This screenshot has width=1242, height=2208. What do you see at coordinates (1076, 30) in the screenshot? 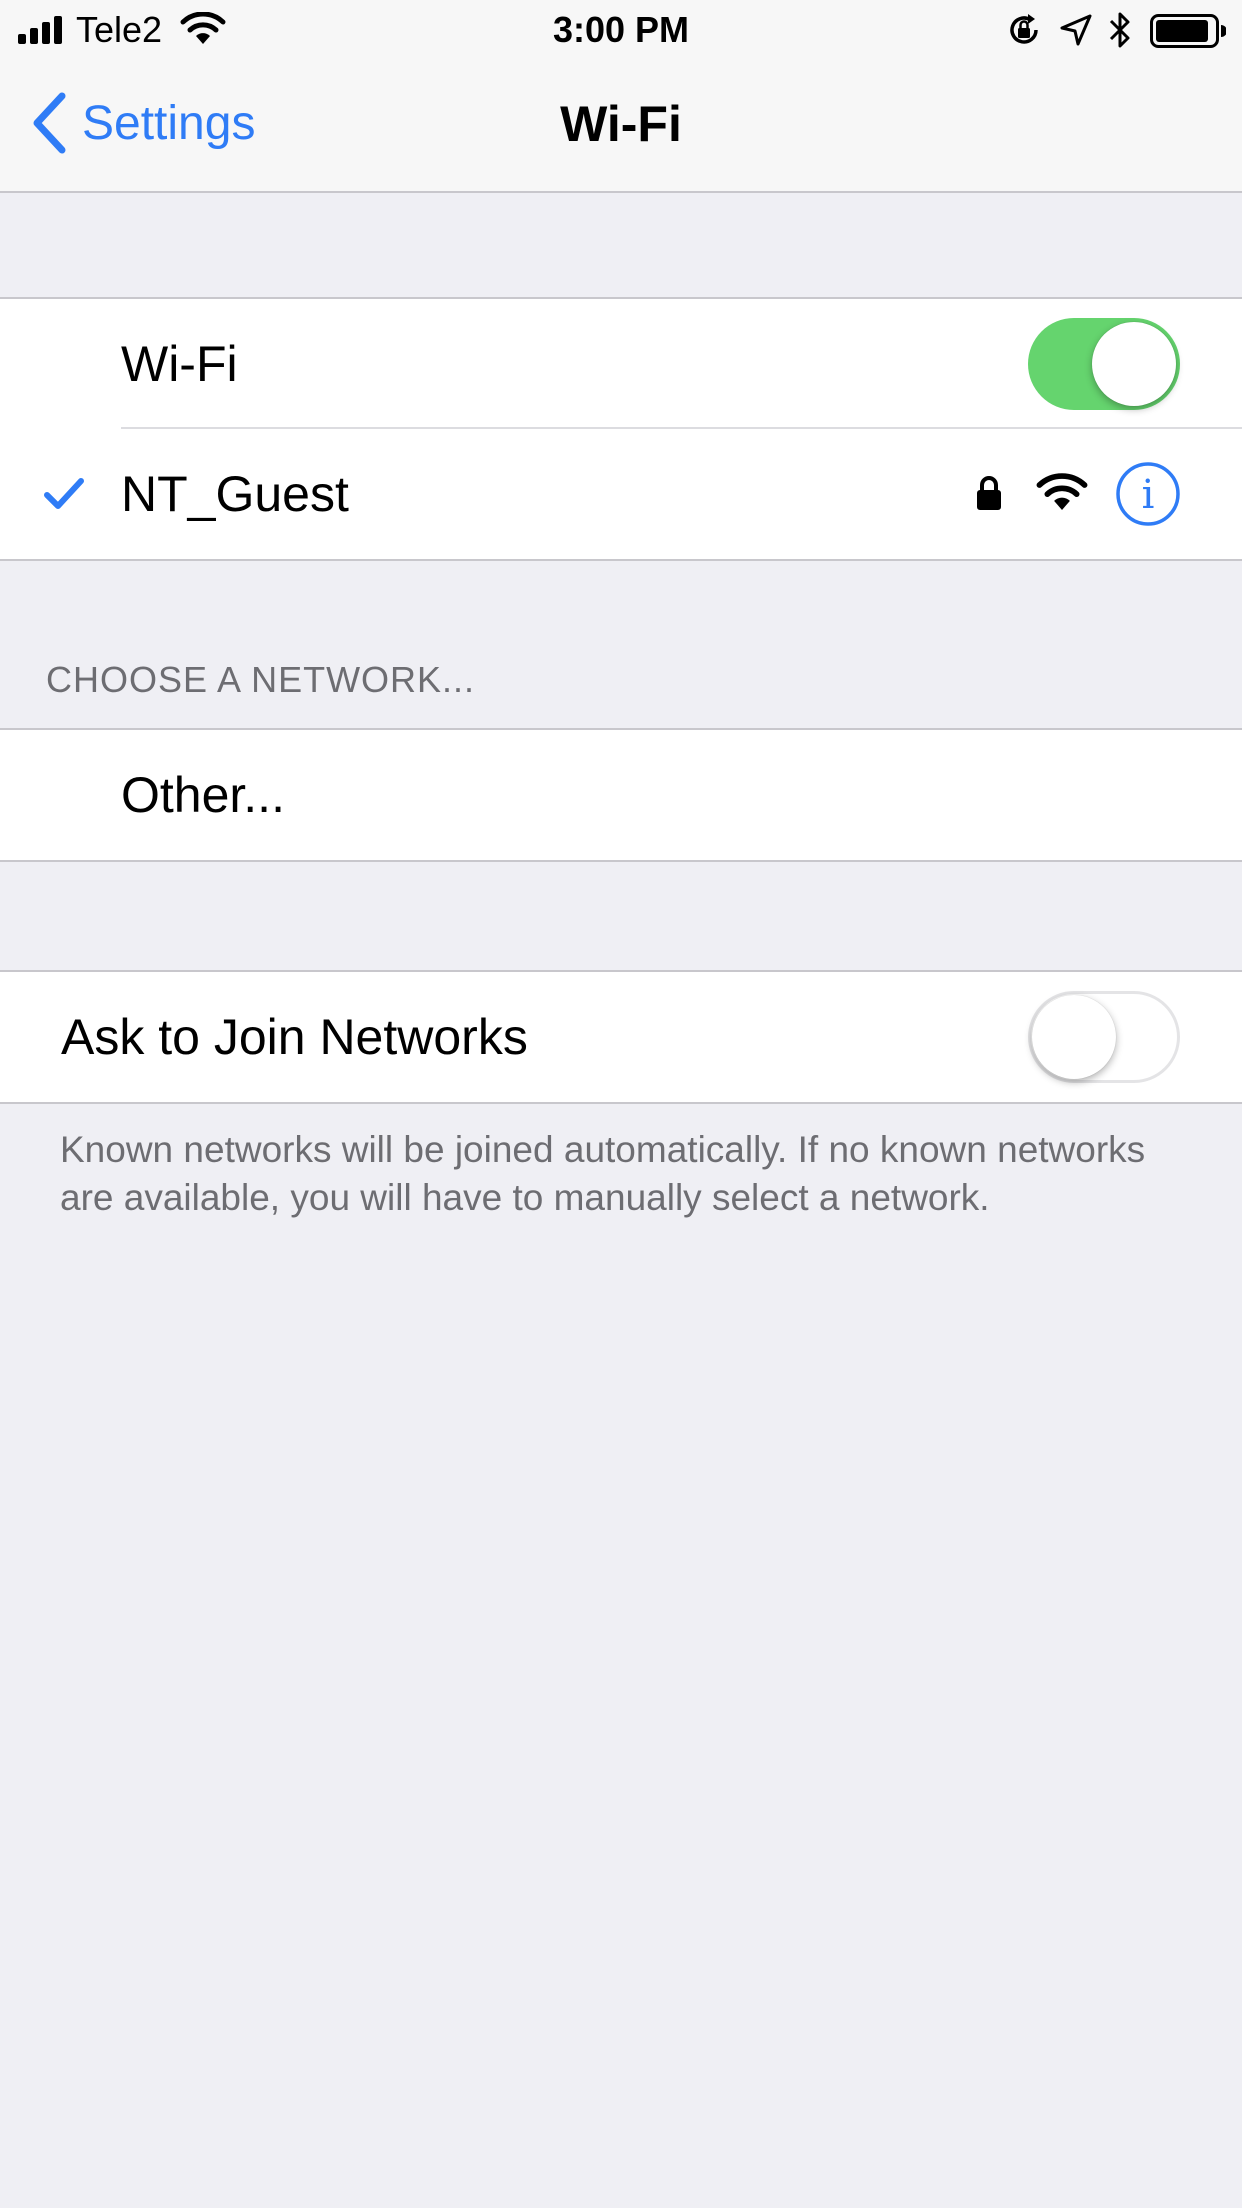
I see `location-icon` at bounding box center [1076, 30].